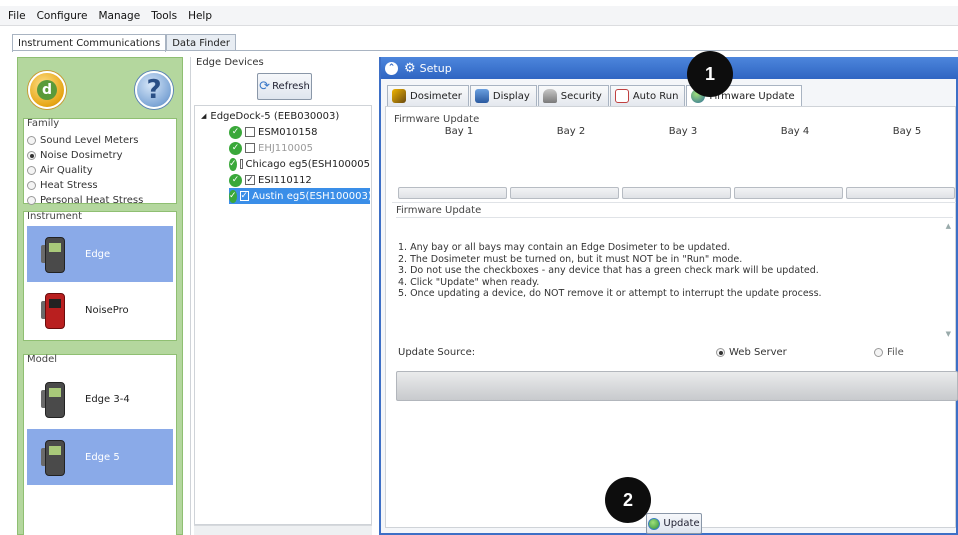 The width and height of the screenshot is (958, 535). I want to click on device-label: ESI110112, so click(285, 180).